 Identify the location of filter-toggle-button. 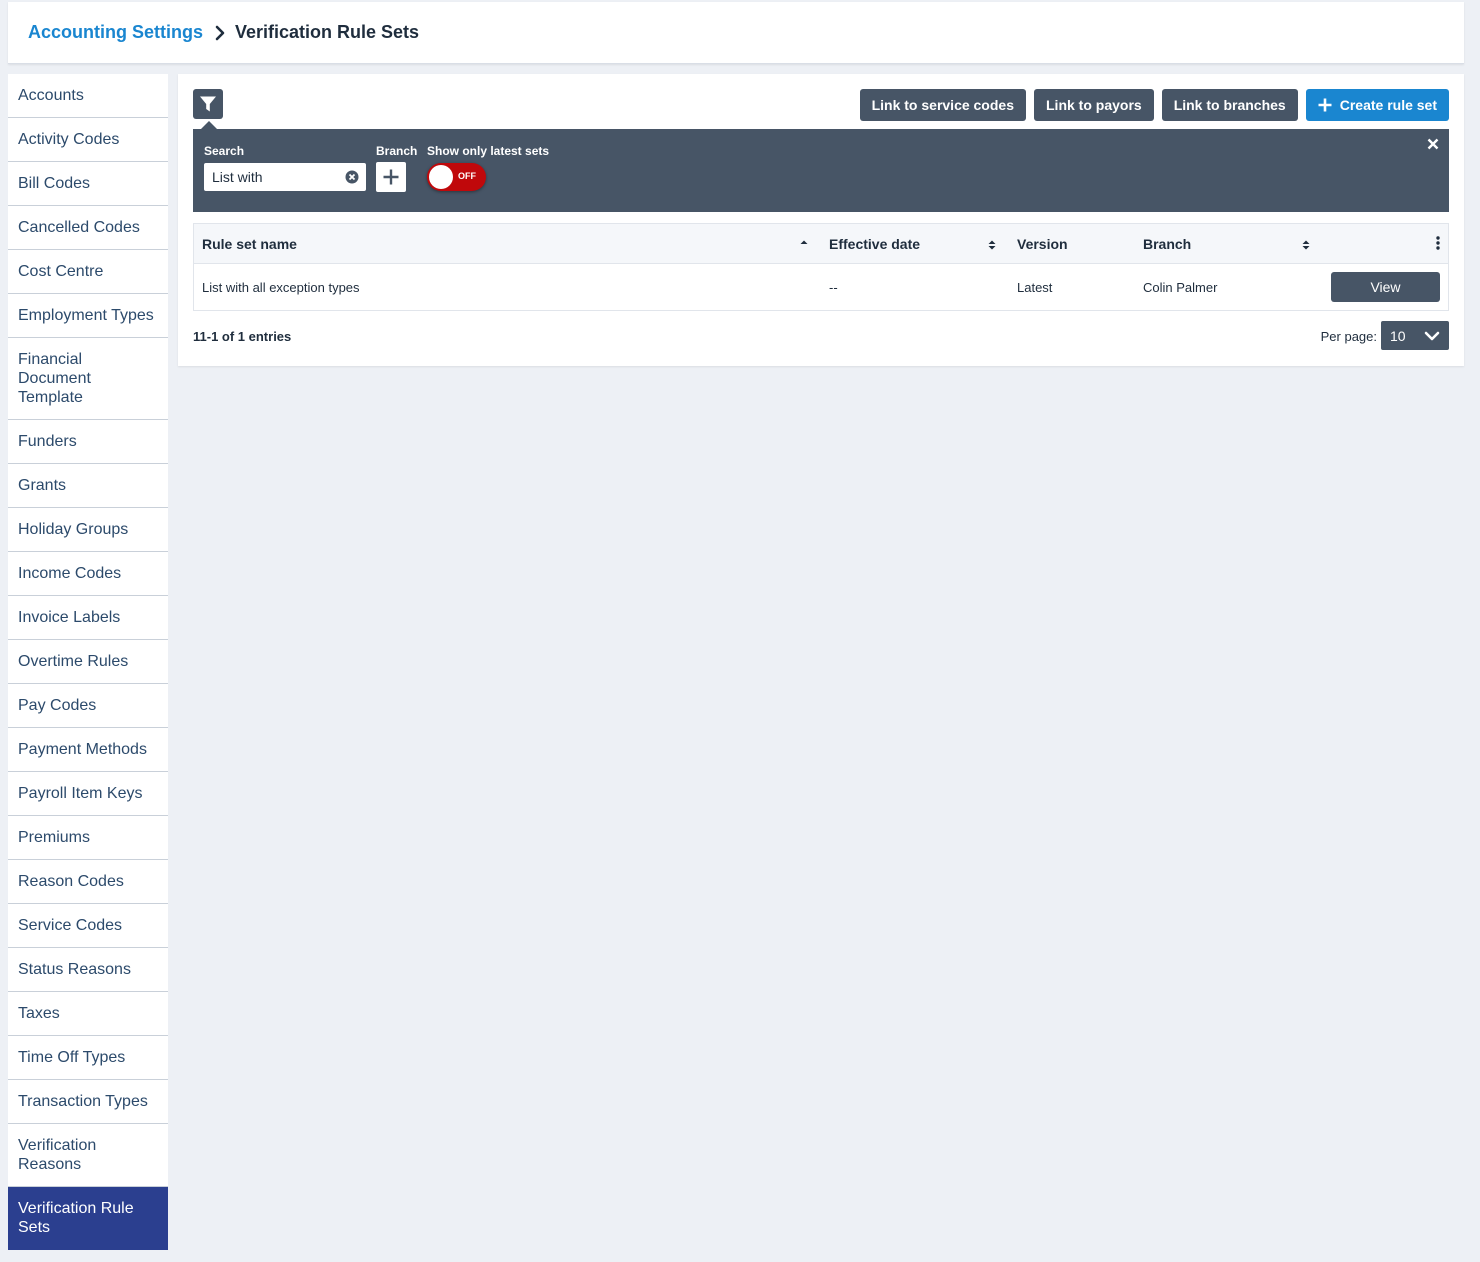
(208, 104).